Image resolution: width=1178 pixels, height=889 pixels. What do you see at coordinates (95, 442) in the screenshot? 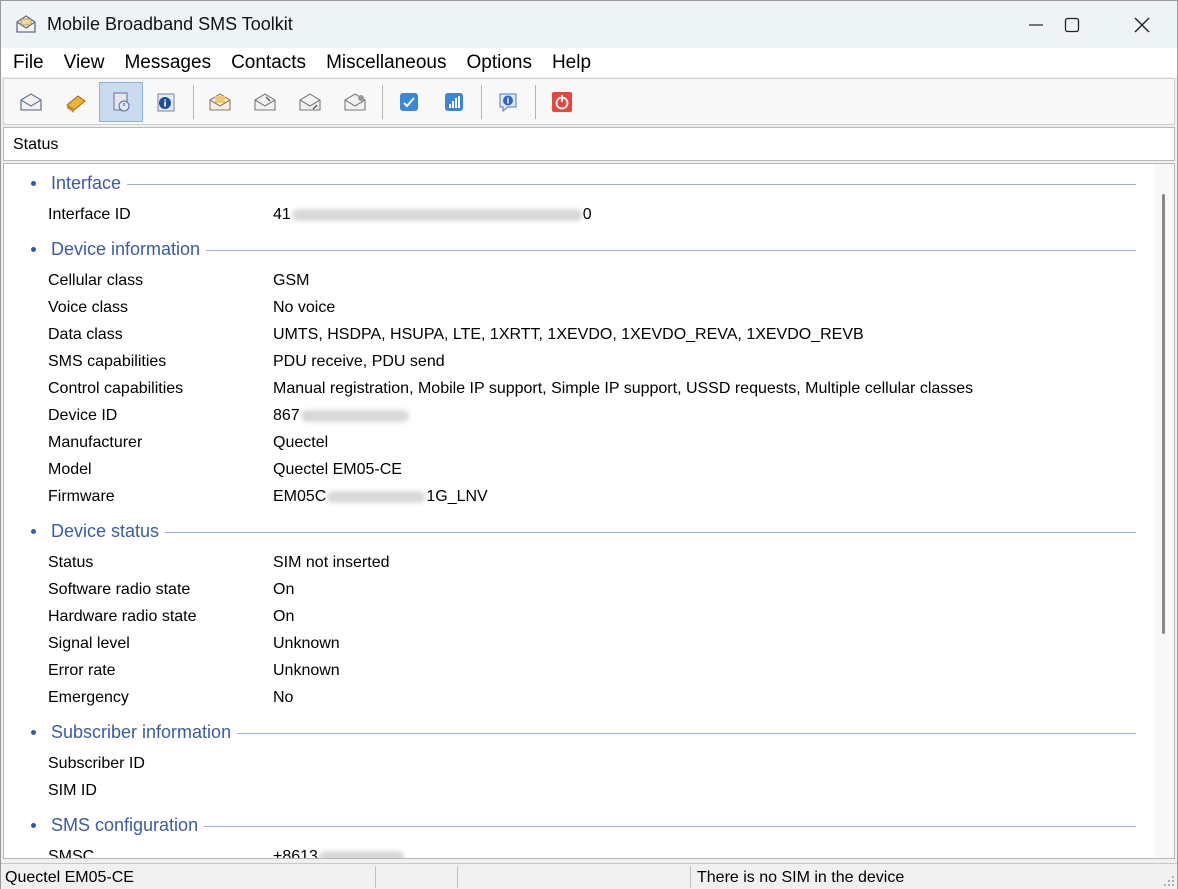
I see `row-label: Manufacturer` at bounding box center [95, 442].